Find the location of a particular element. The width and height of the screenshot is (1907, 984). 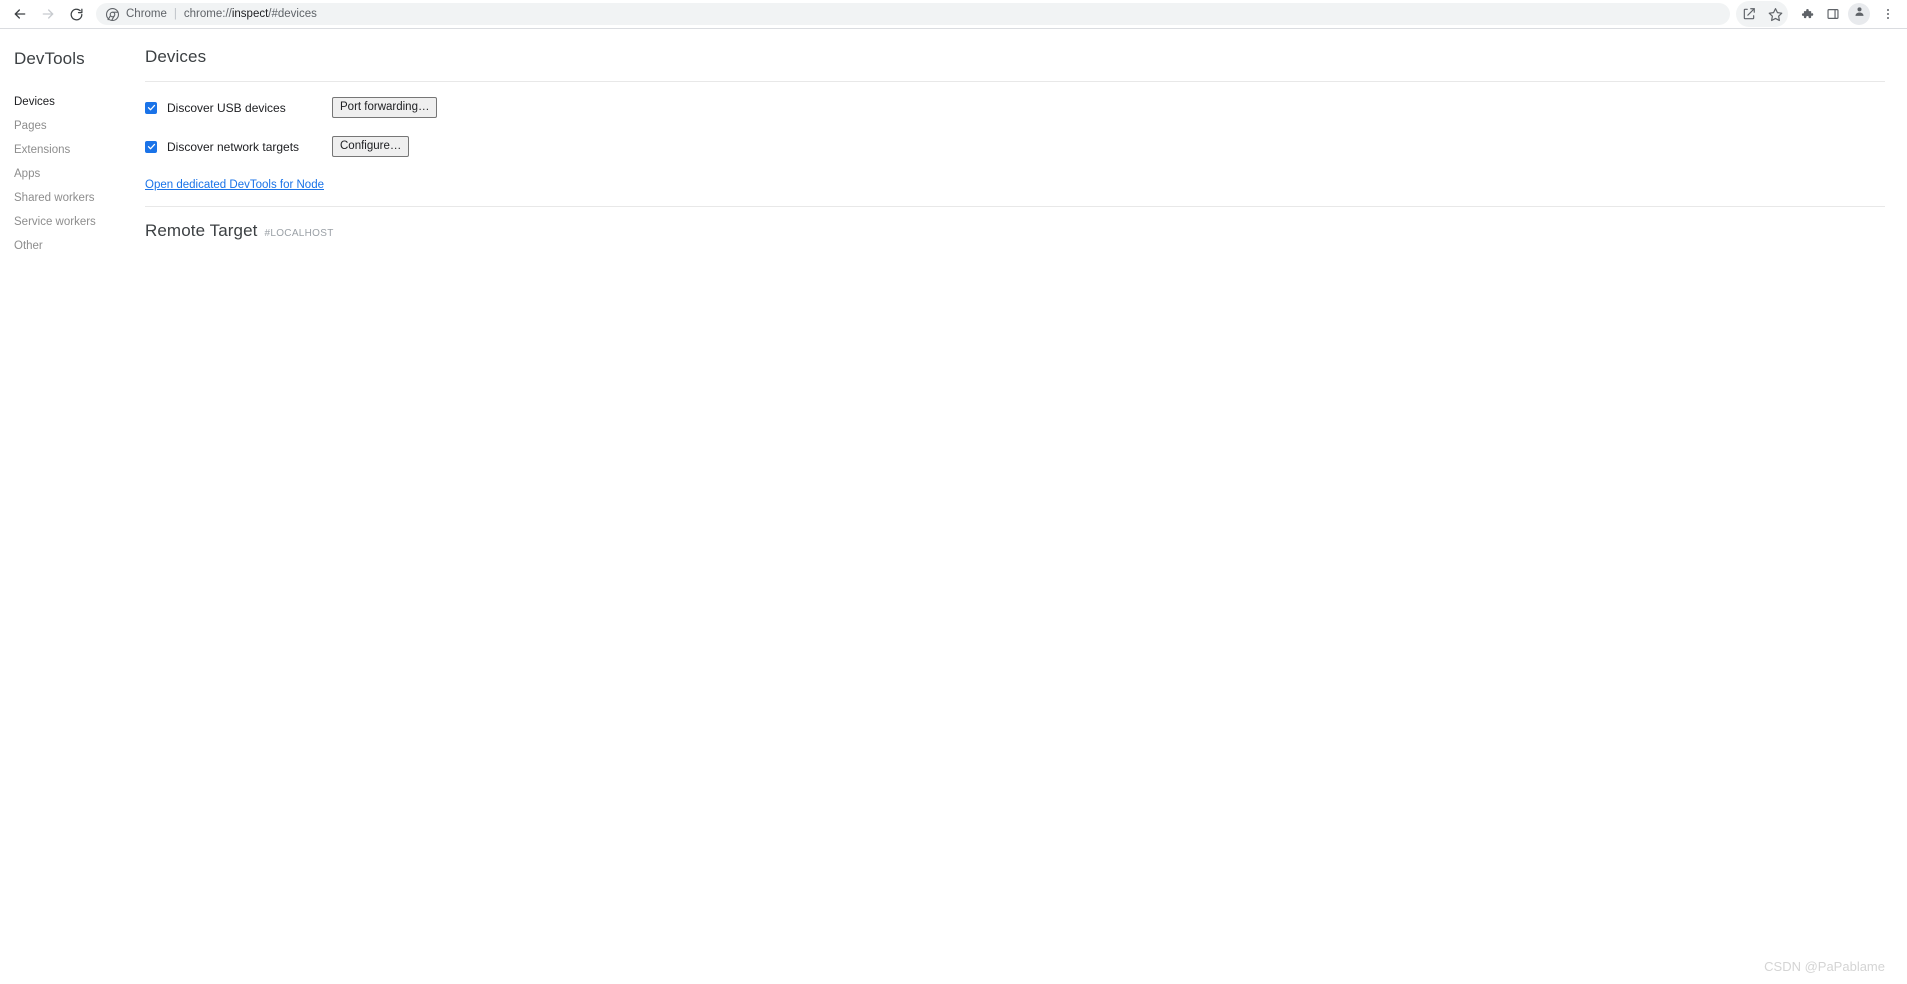

avatar-icon is located at coordinates (1859, 14).